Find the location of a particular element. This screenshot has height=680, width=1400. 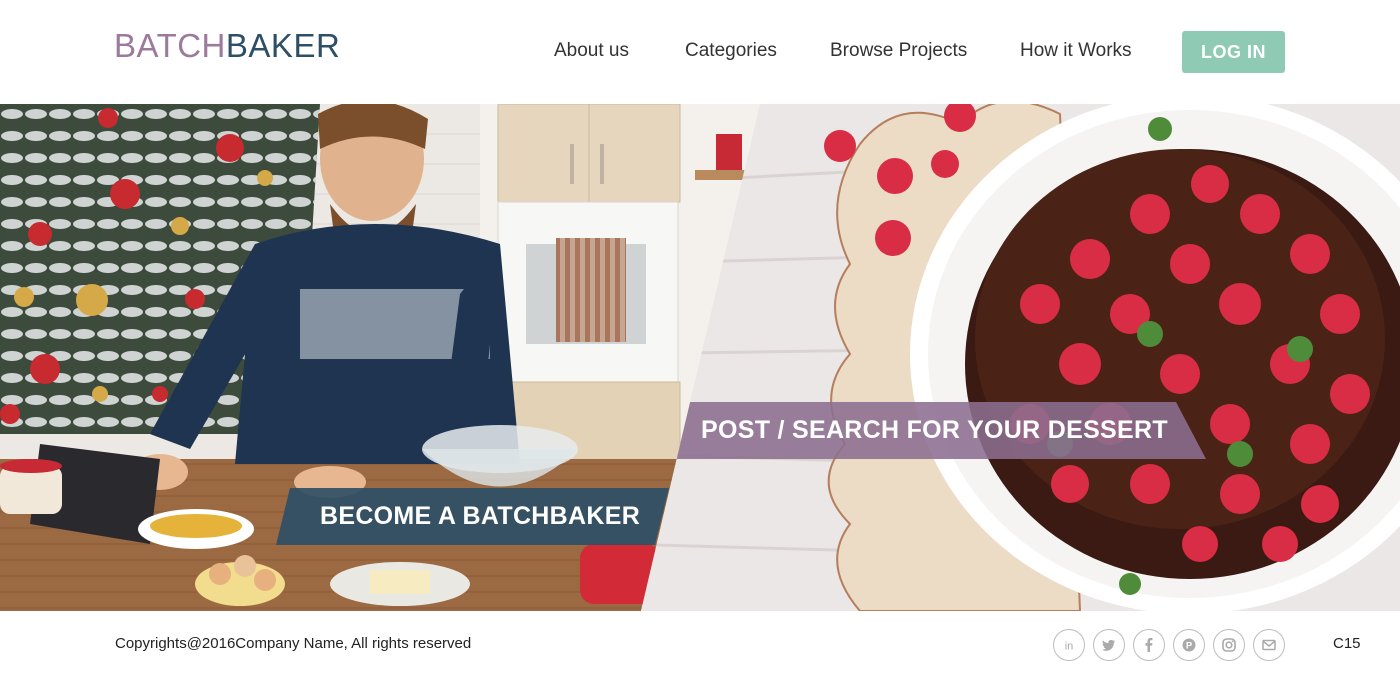

post-search-dessert-label: POST / SEARCH FOR YOUR DESSERT is located at coordinates (941, 430).